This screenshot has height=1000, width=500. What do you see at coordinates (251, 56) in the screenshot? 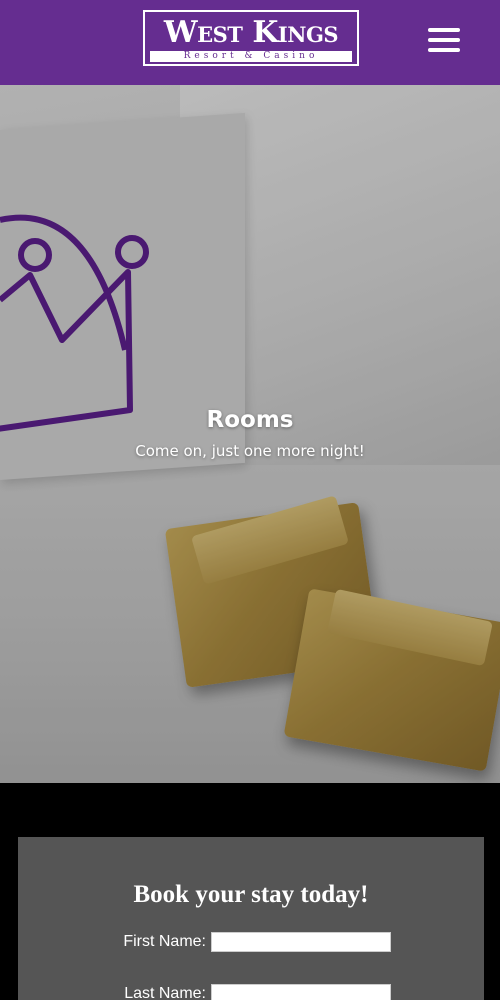
I see `logo-subtitle: Resort & Casino` at bounding box center [251, 56].